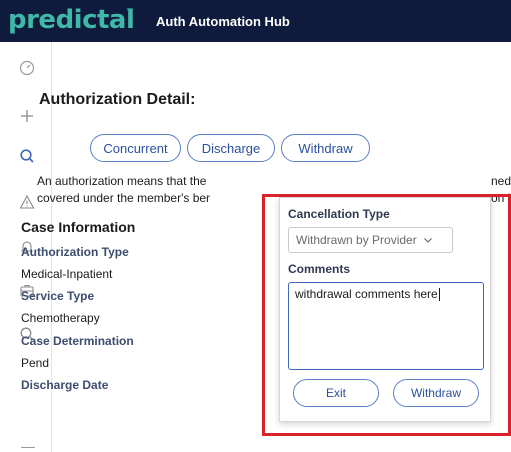  I want to click on app-title: Auth Automation Hub, so click(223, 21).